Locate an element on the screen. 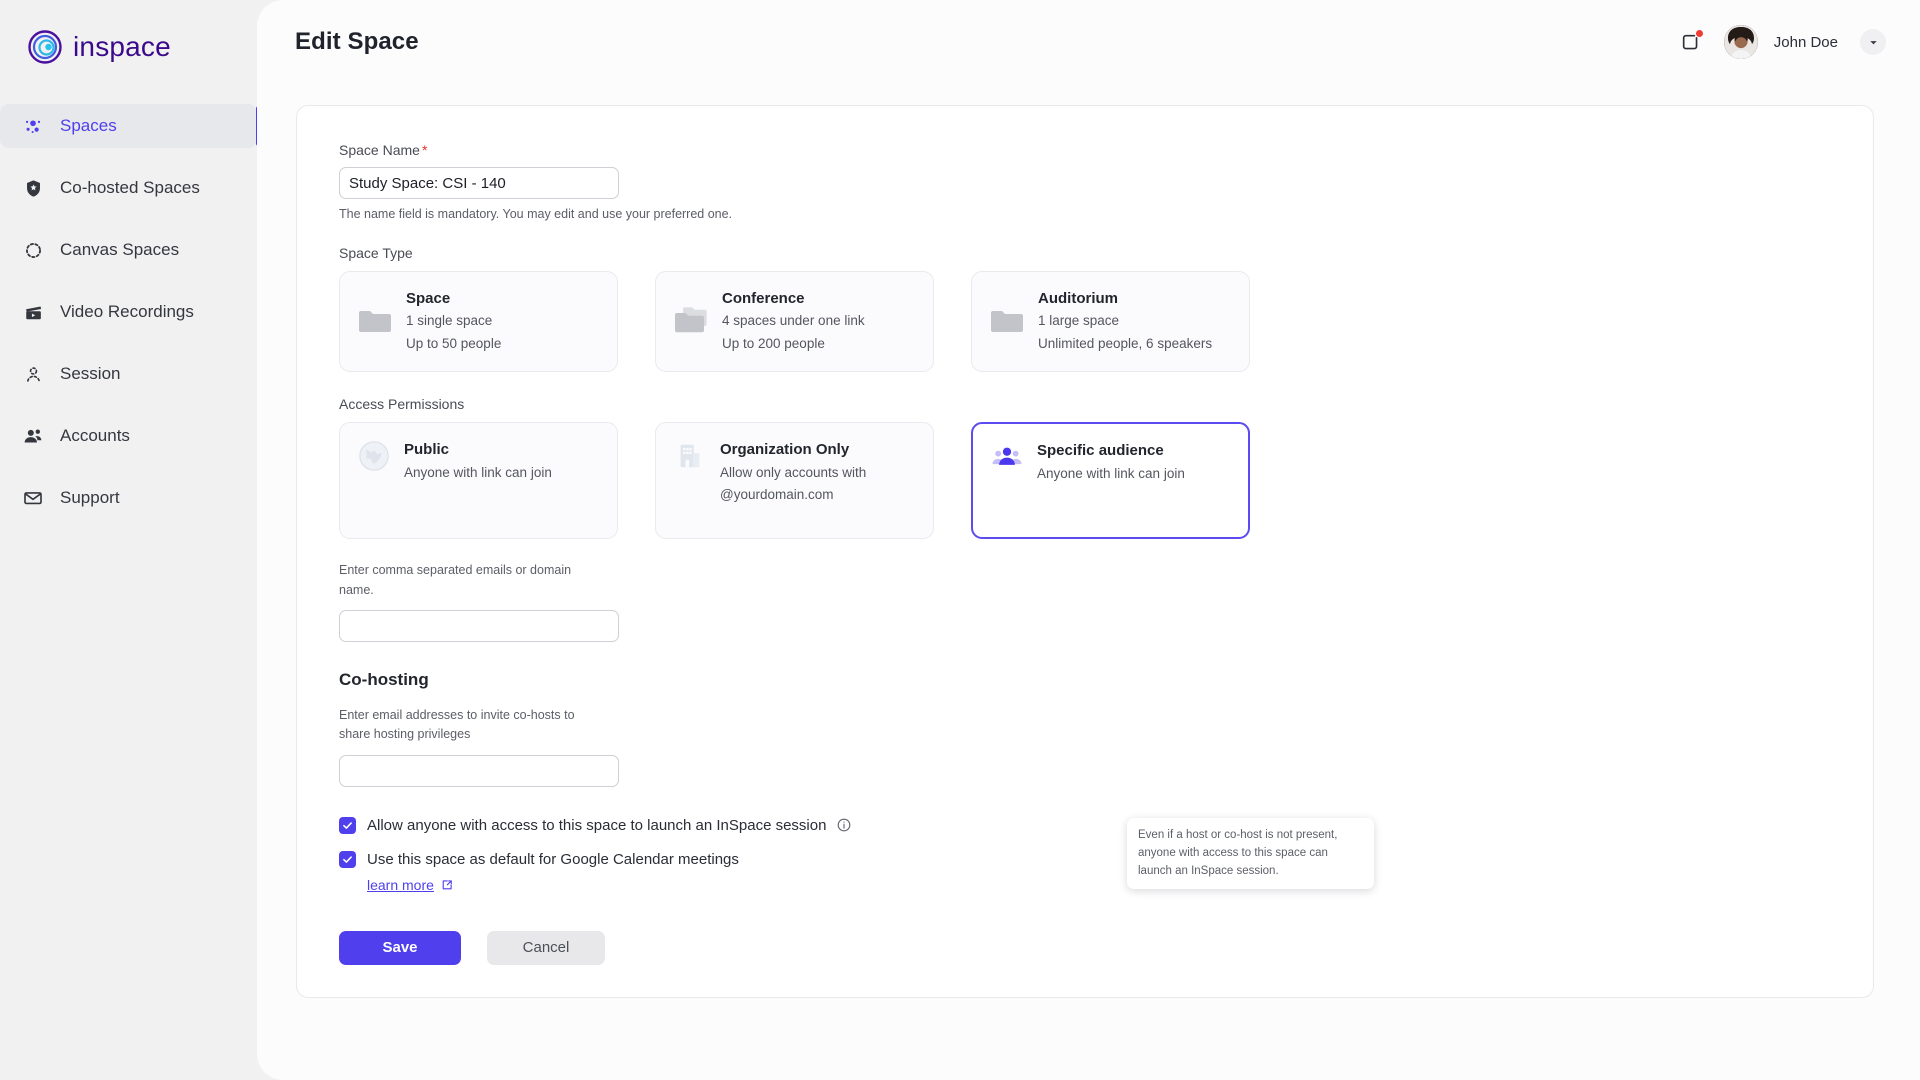  access-option-public: Public Anyone with link can join is located at coordinates (478, 481).